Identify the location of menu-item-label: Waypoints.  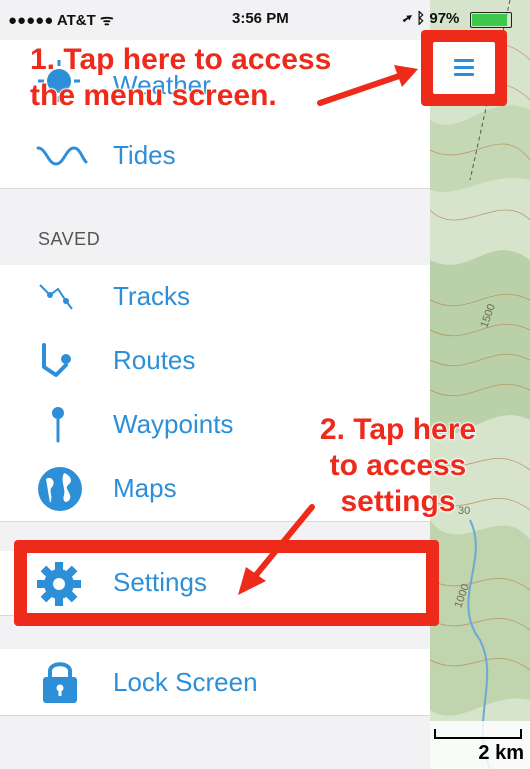
(173, 424).